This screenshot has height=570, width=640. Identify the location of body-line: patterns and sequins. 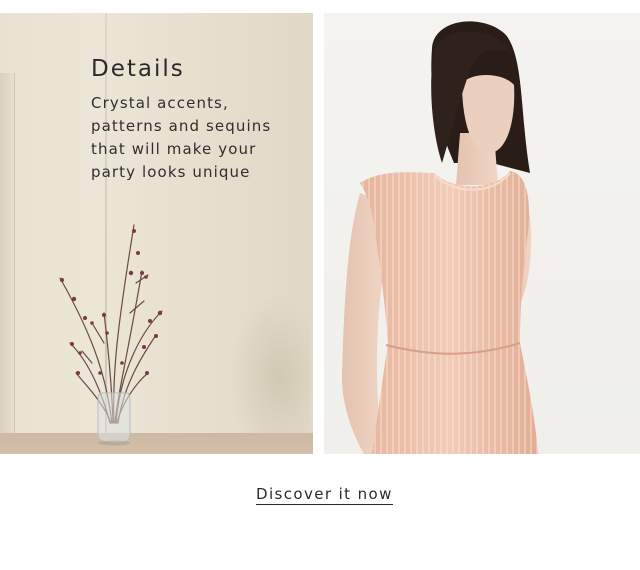
(181, 126).